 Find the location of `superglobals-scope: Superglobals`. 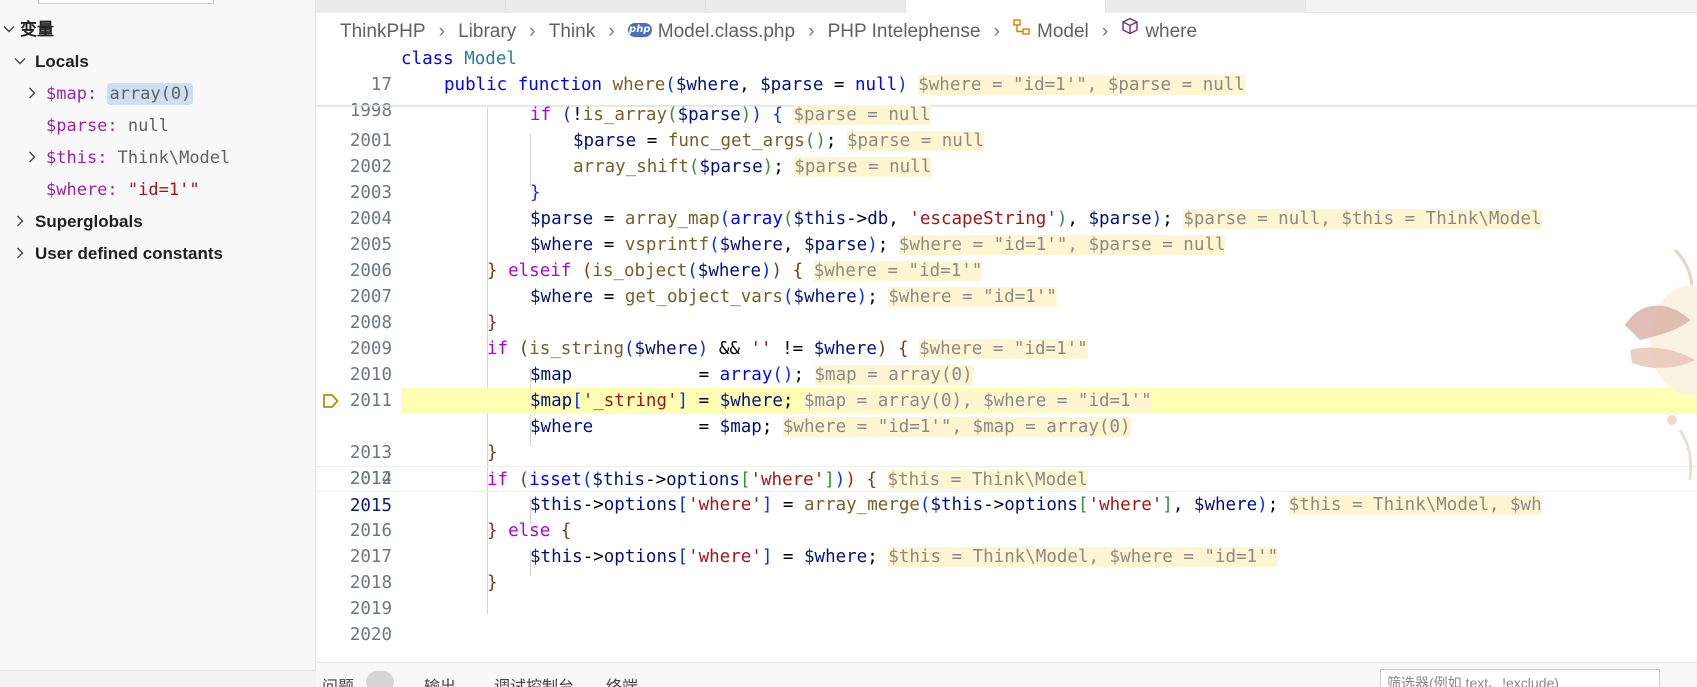

superglobals-scope: Superglobals is located at coordinates (157, 222).